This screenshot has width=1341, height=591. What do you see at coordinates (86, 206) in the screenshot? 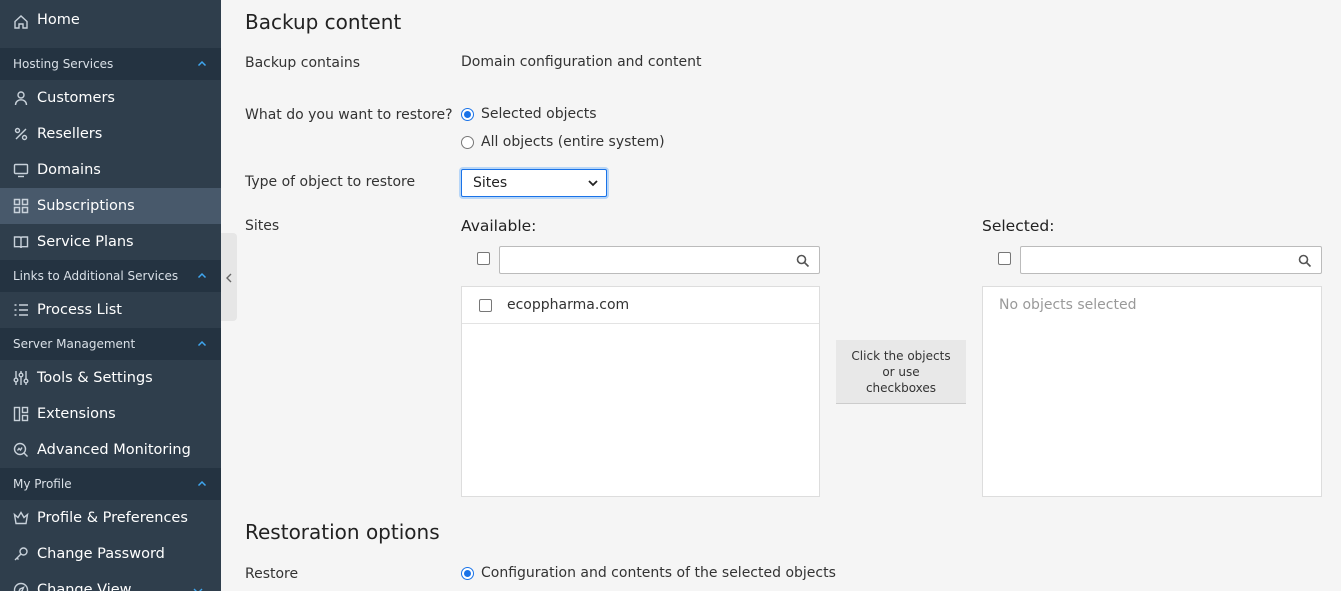
I see `sidebar-item-label: Subscriptions` at bounding box center [86, 206].